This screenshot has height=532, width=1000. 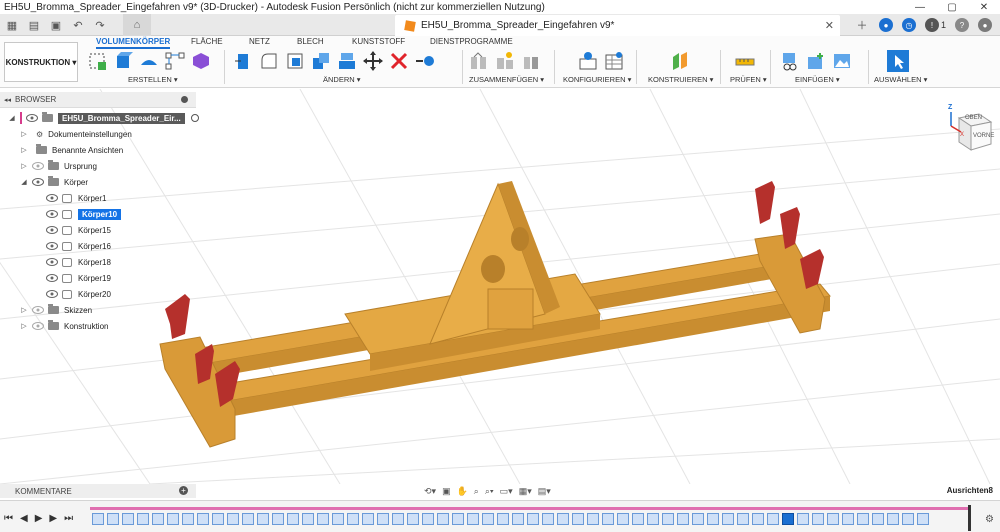 What do you see at coordinates (597, 79) in the screenshot?
I see `group-konfigurieren: KONFIGURIEREN ▾` at bounding box center [597, 79].